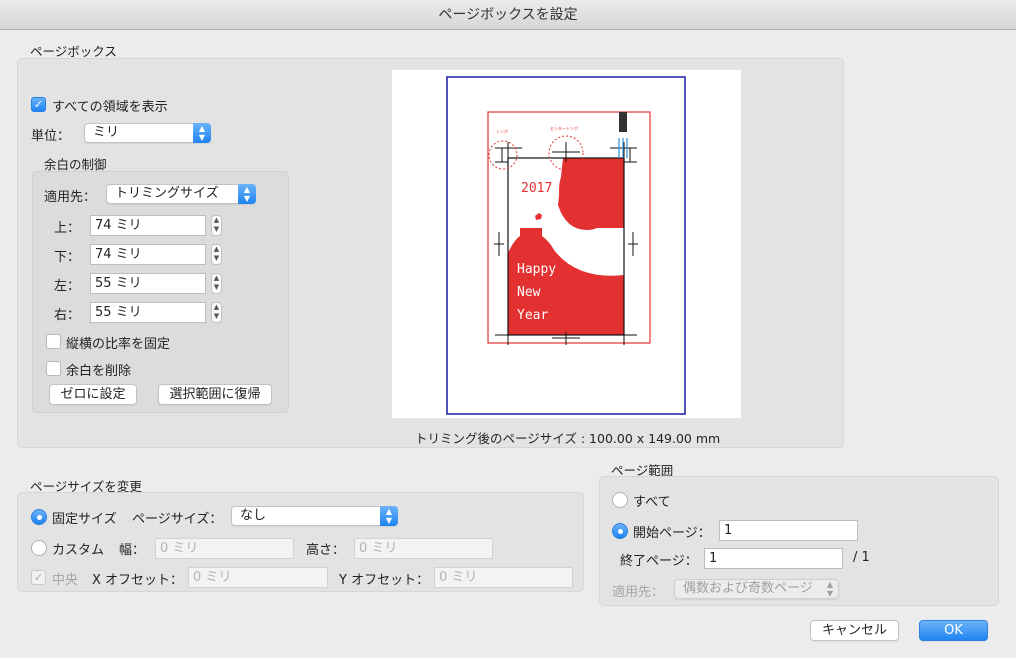  I want to click on width-field: 0 ミリ, so click(224, 548).